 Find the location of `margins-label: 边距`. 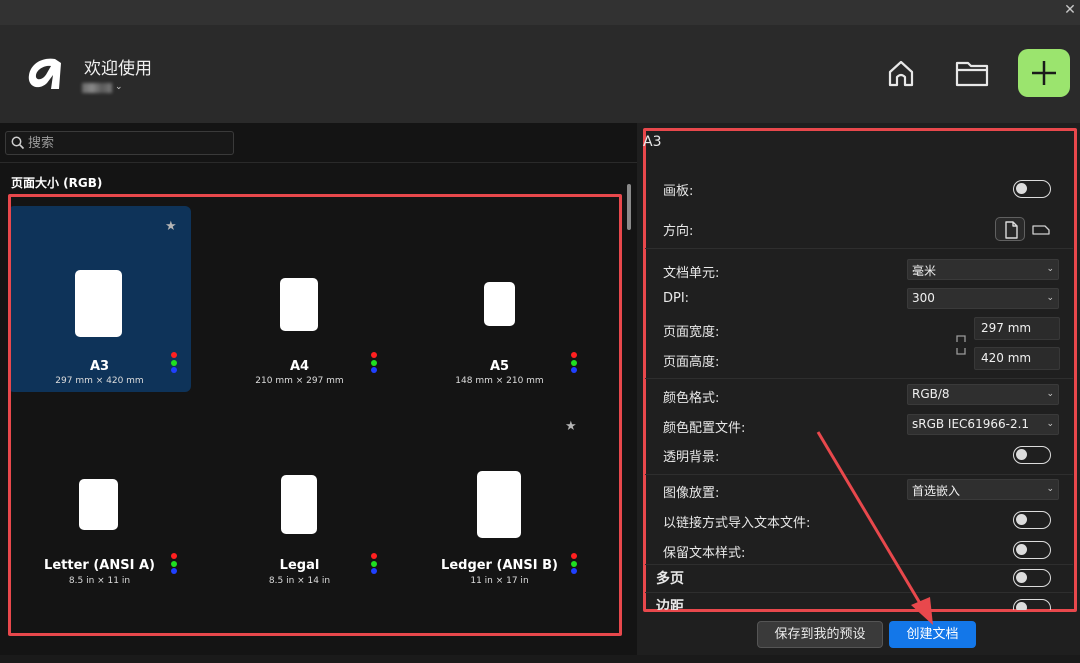

margins-label: 边距 is located at coordinates (670, 604).